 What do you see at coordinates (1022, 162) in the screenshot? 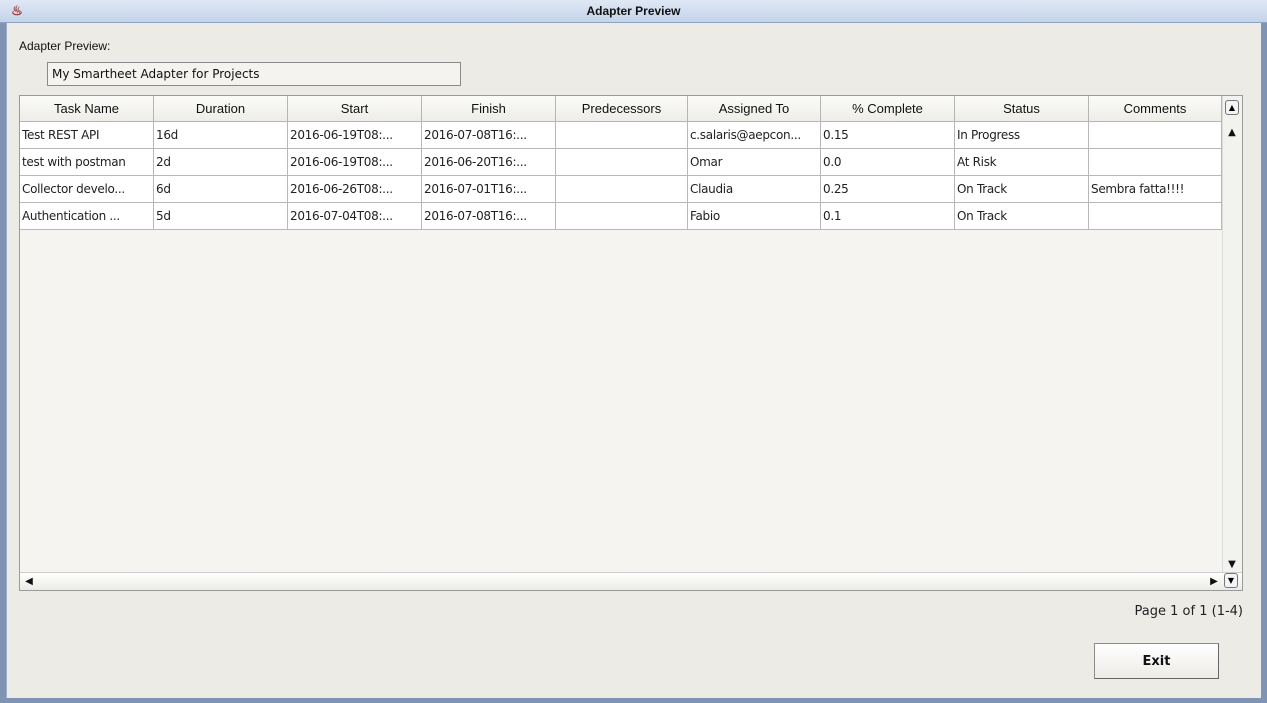
I see `table-cell: At Risk` at bounding box center [1022, 162].